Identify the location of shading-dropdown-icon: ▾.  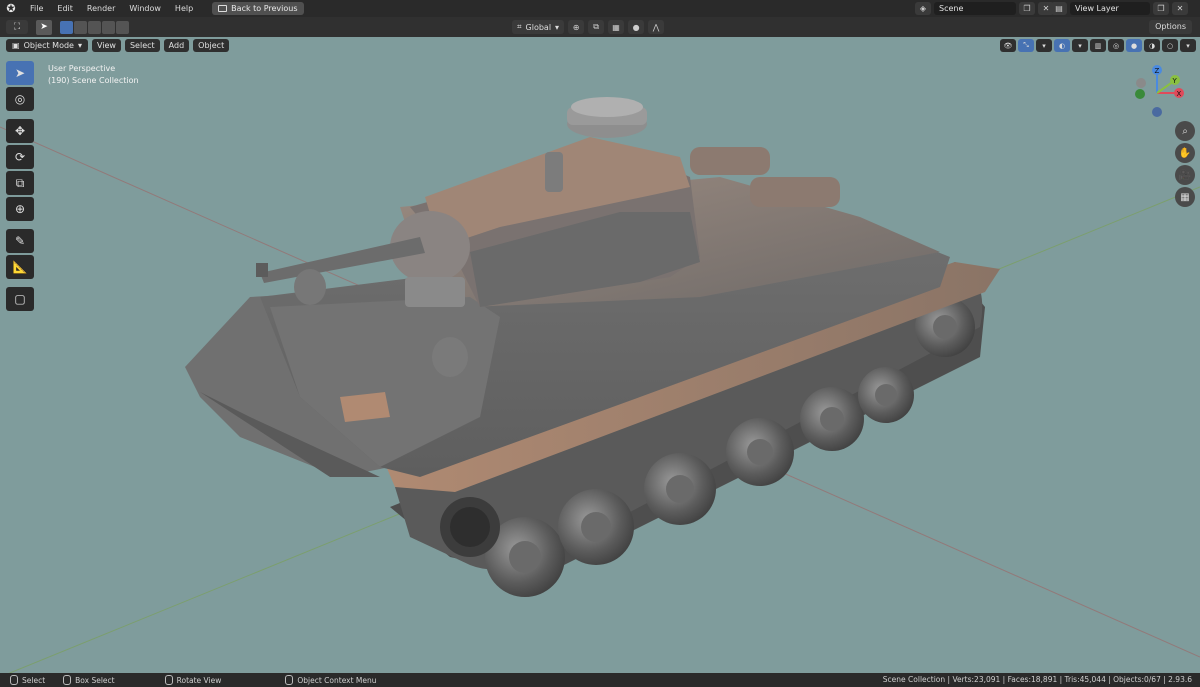
(1188, 45).